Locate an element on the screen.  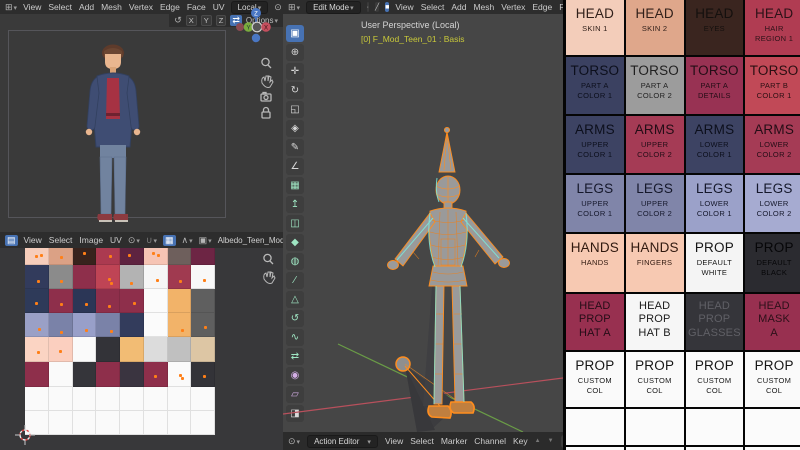
legend-cell-subtitle: REGION 1 is located at coordinates (774, 38).